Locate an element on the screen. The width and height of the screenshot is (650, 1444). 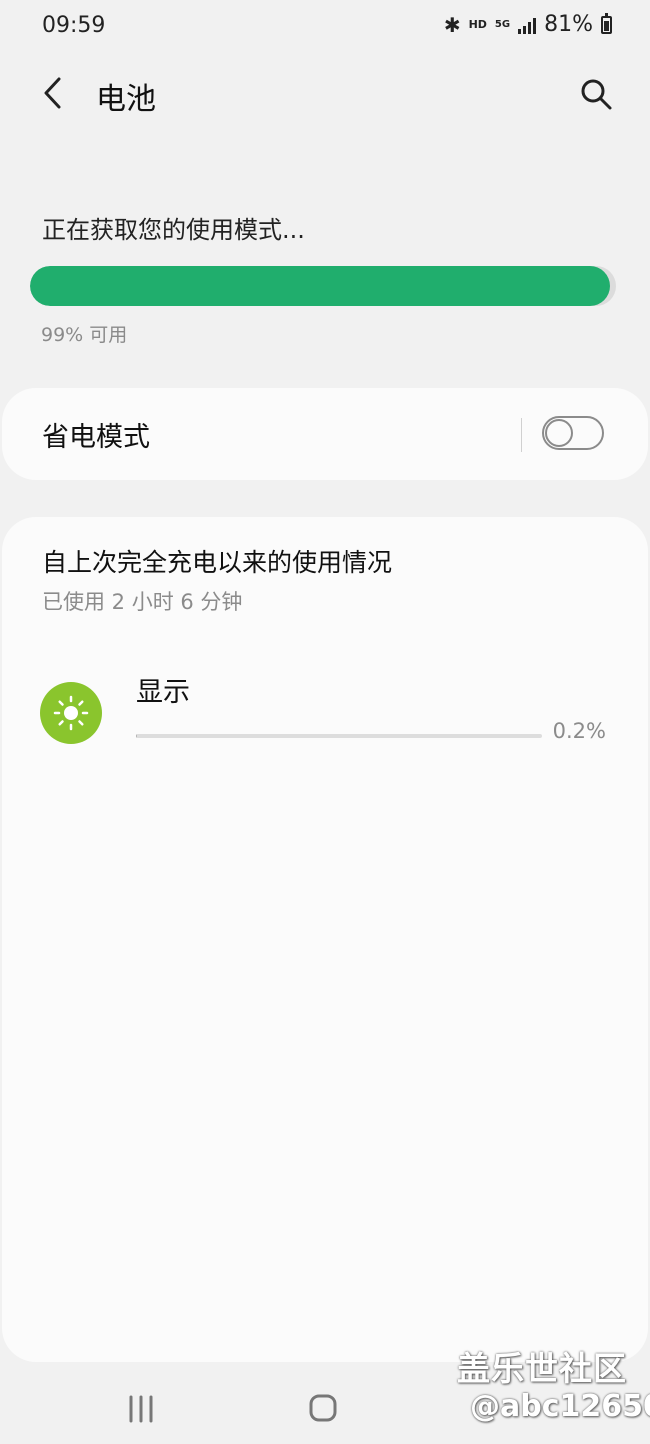
search-button is located at coordinates (596, 94).